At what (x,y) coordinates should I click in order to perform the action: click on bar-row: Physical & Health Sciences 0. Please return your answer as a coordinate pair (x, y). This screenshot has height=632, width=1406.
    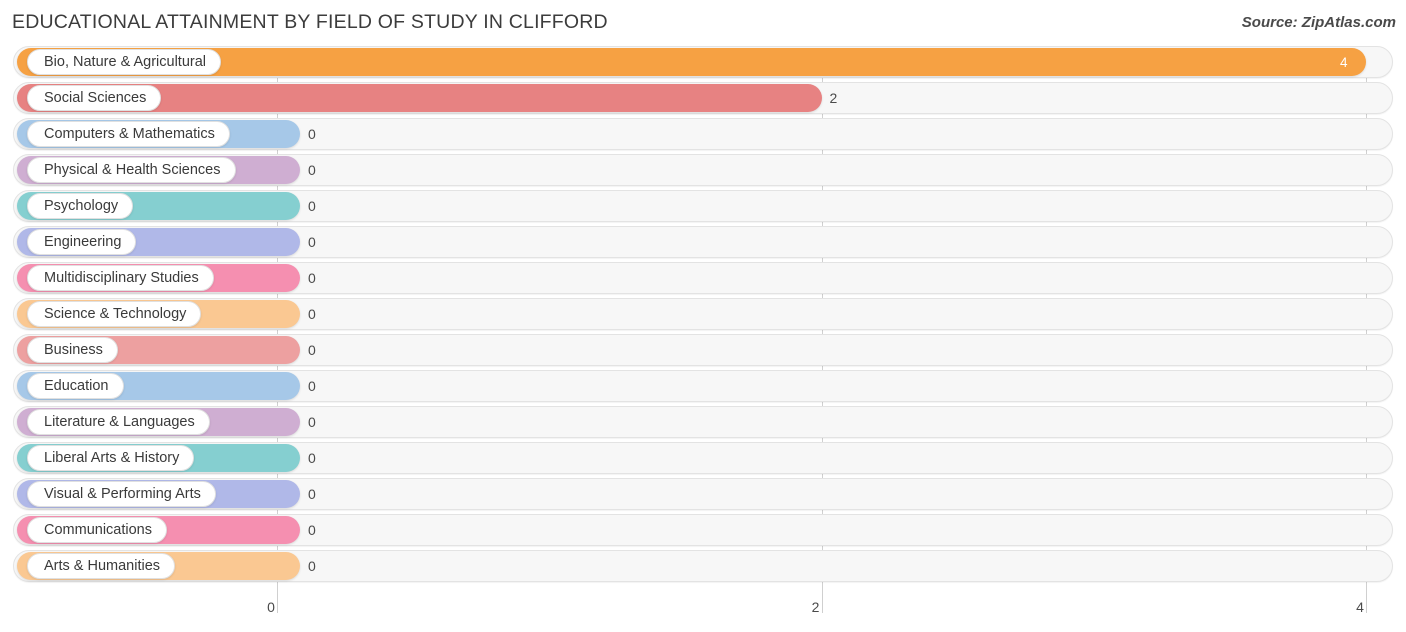
    Looking at the image, I should click on (703, 170).